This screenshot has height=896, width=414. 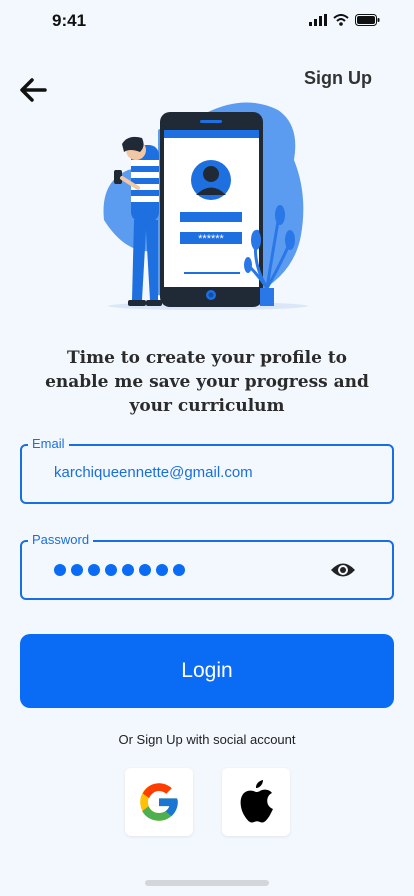 What do you see at coordinates (367, 20) in the screenshot?
I see `battery-icon` at bounding box center [367, 20].